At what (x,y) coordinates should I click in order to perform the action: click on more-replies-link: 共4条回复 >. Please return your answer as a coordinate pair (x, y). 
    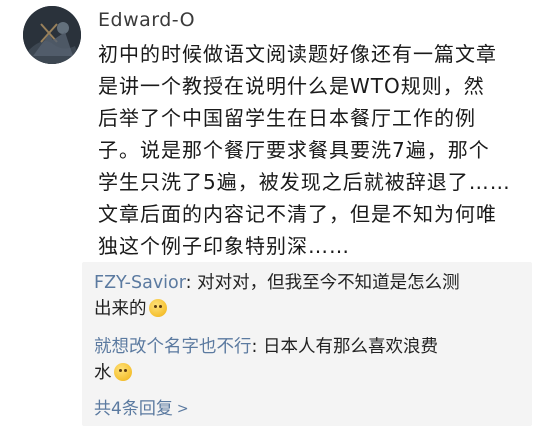
    Looking at the image, I should click on (141, 406).